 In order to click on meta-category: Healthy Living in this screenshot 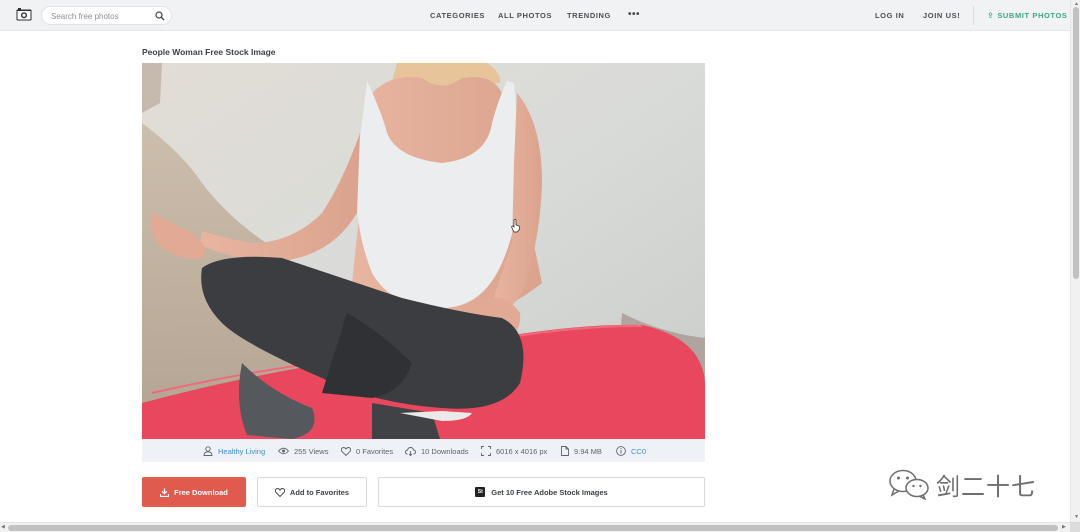, I will do `click(234, 451)`.